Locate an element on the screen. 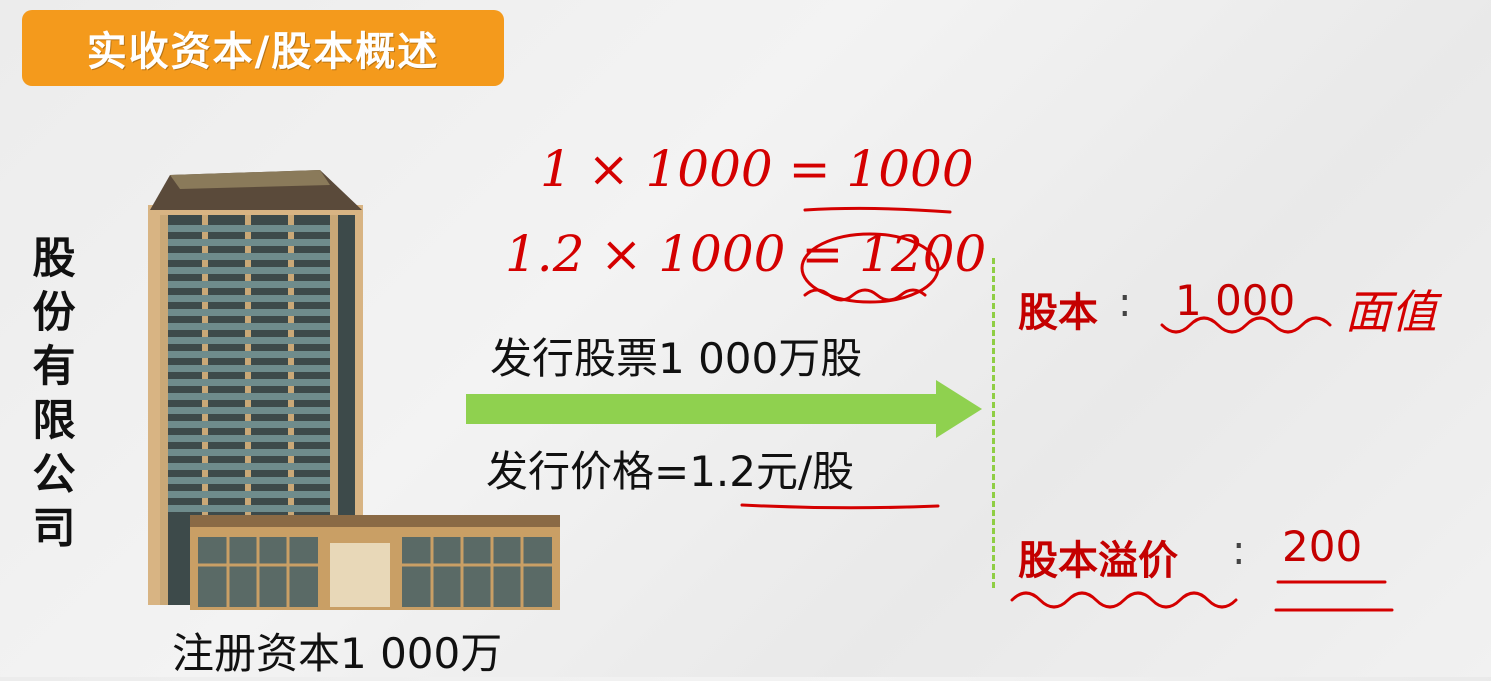 This screenshot has height=681, width=1491. company-name-char: 份 is located at coordinates (54, 313).